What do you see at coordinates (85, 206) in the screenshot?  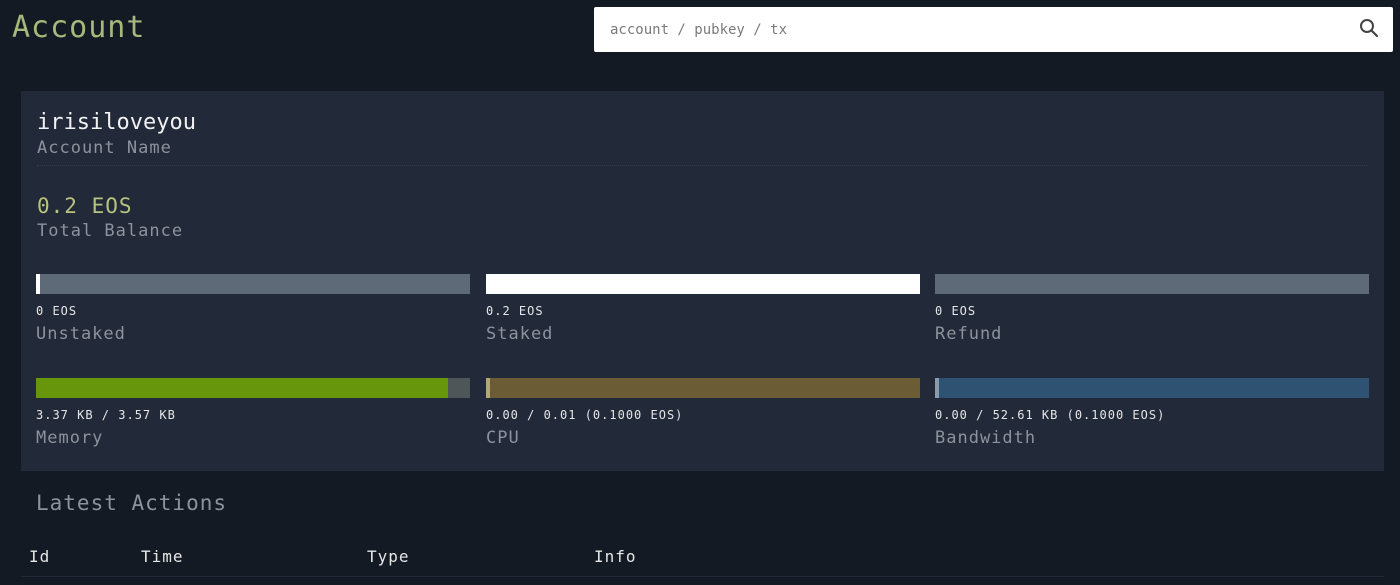 I see `total-balance-value: 0.2 EOS` at bounding box center [85, 206].